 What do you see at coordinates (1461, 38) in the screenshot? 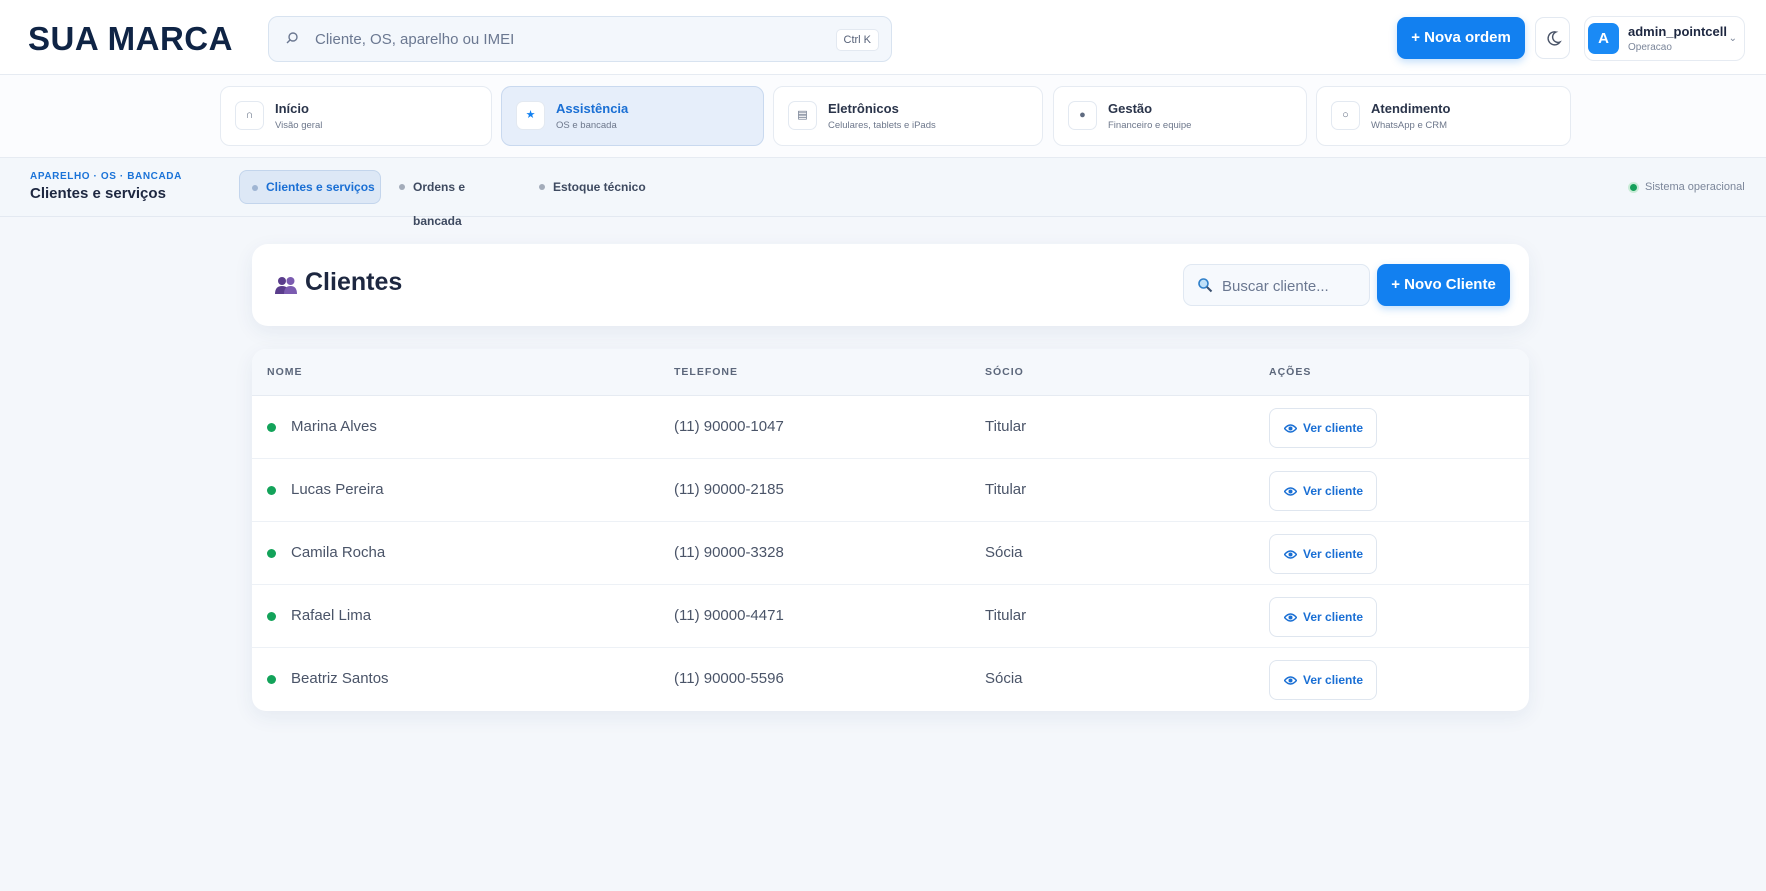
I see `new-order-button: + Nova ordem` at bounding box center [1461, 38].